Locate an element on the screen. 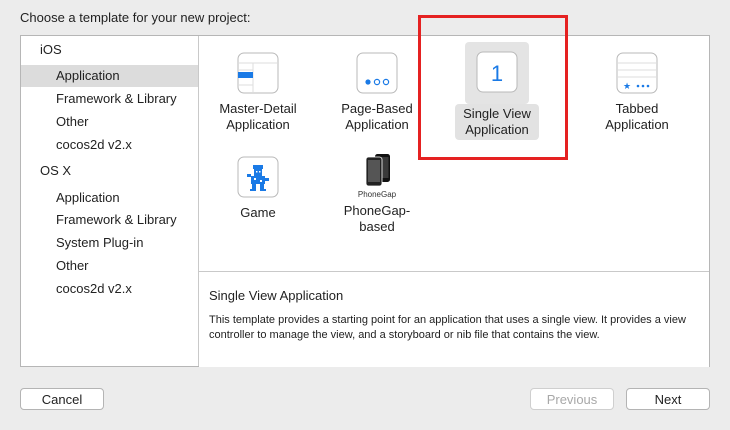  sidebar-item-osx-system-plugin: System Plug-in is located at coordinates (109, 243).